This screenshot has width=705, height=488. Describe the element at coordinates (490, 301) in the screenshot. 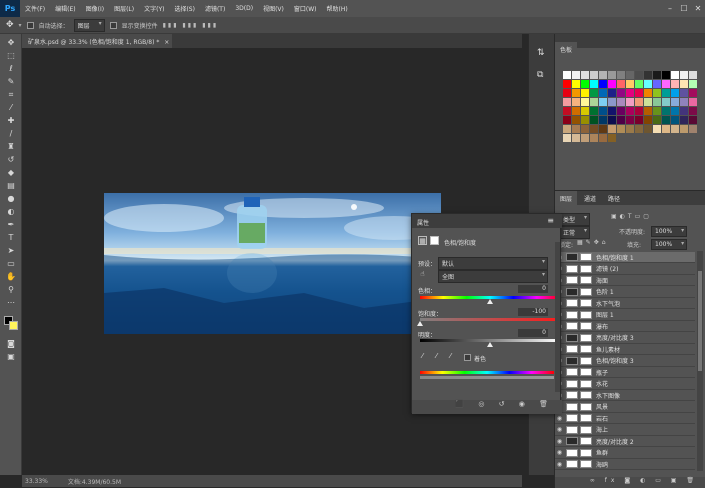

I see `hue-slider-thumb` at that location.